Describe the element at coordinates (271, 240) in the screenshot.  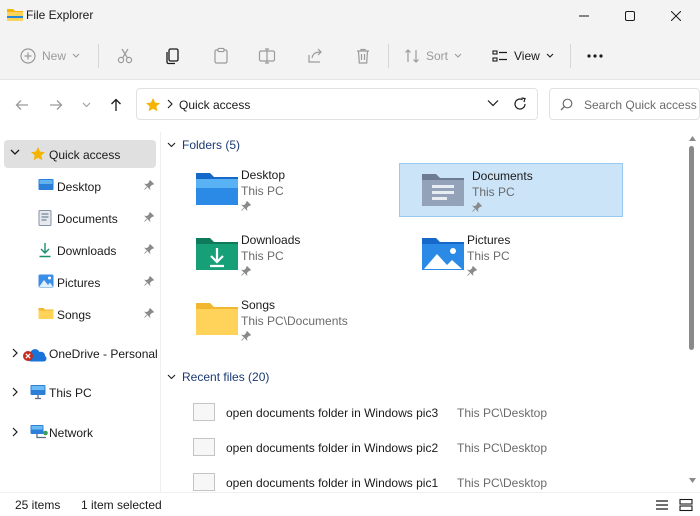
I see `folder-name: Downloads` at that location.